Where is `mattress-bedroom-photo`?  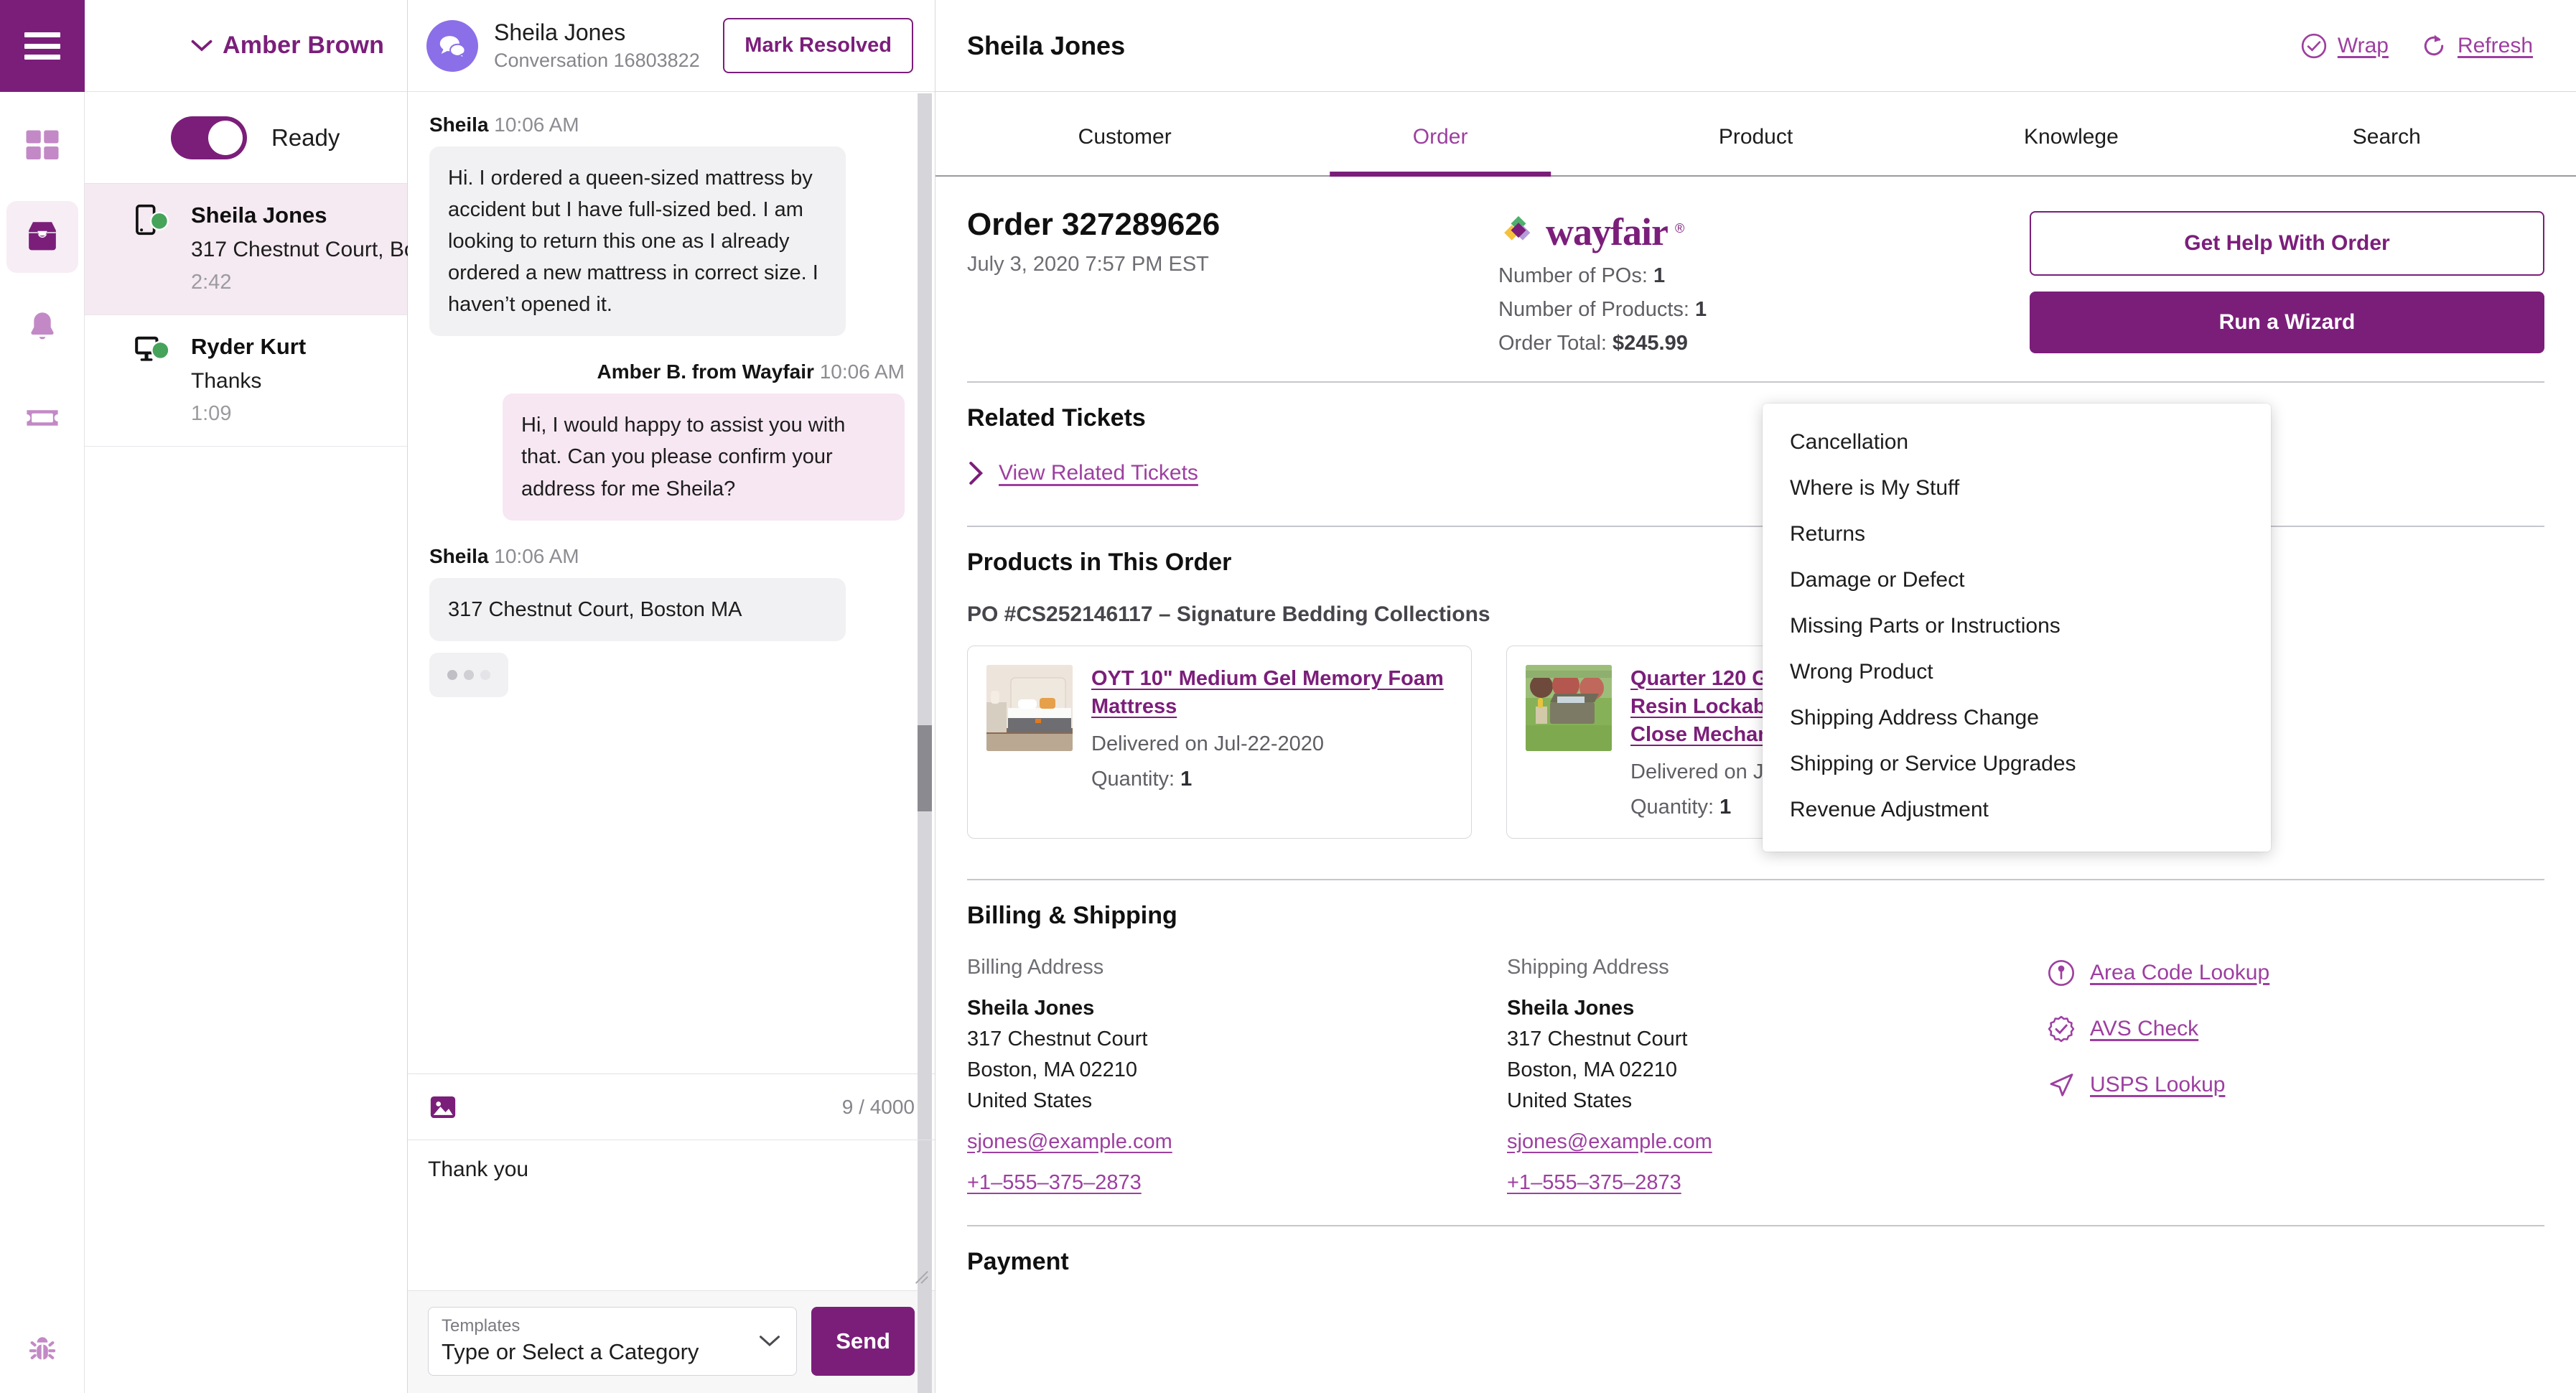
mattress-bedroom-photo is located at coordinates (1029, 708).